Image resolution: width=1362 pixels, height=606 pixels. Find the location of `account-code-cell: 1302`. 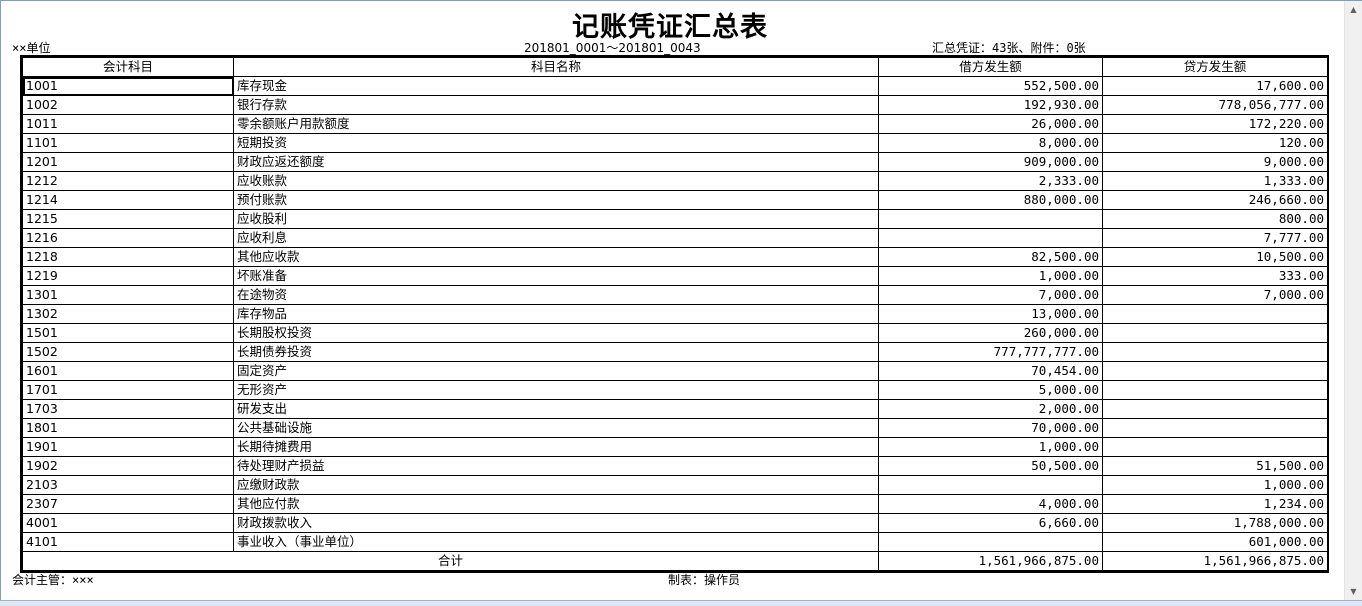

account-code-cell: 1302 is located at coordinates (128, 314).